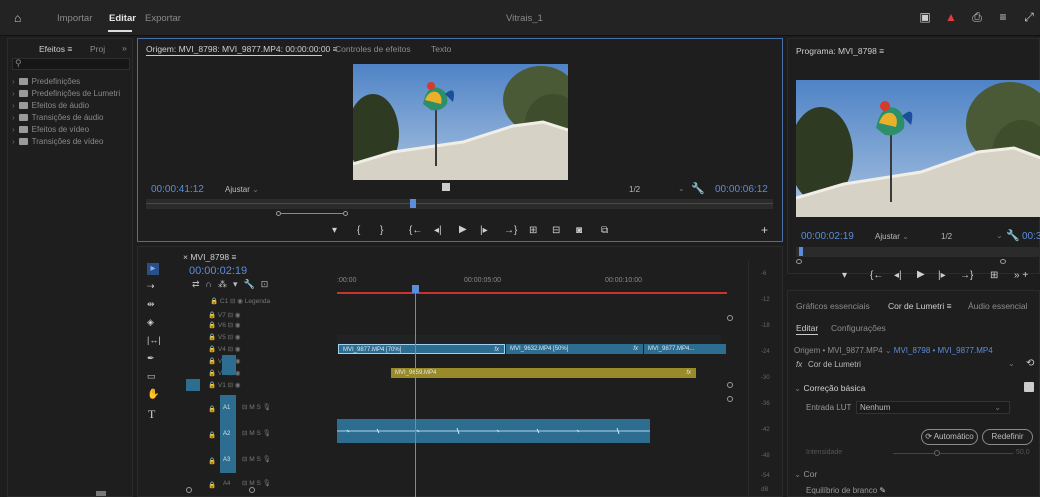 Image resolution: width=1040 pixels, height=497 pixels. What do you see at coordinates (74, 18) in the screenshot?
I see `tab-importar: Importar` at bounding box center [74, 18].